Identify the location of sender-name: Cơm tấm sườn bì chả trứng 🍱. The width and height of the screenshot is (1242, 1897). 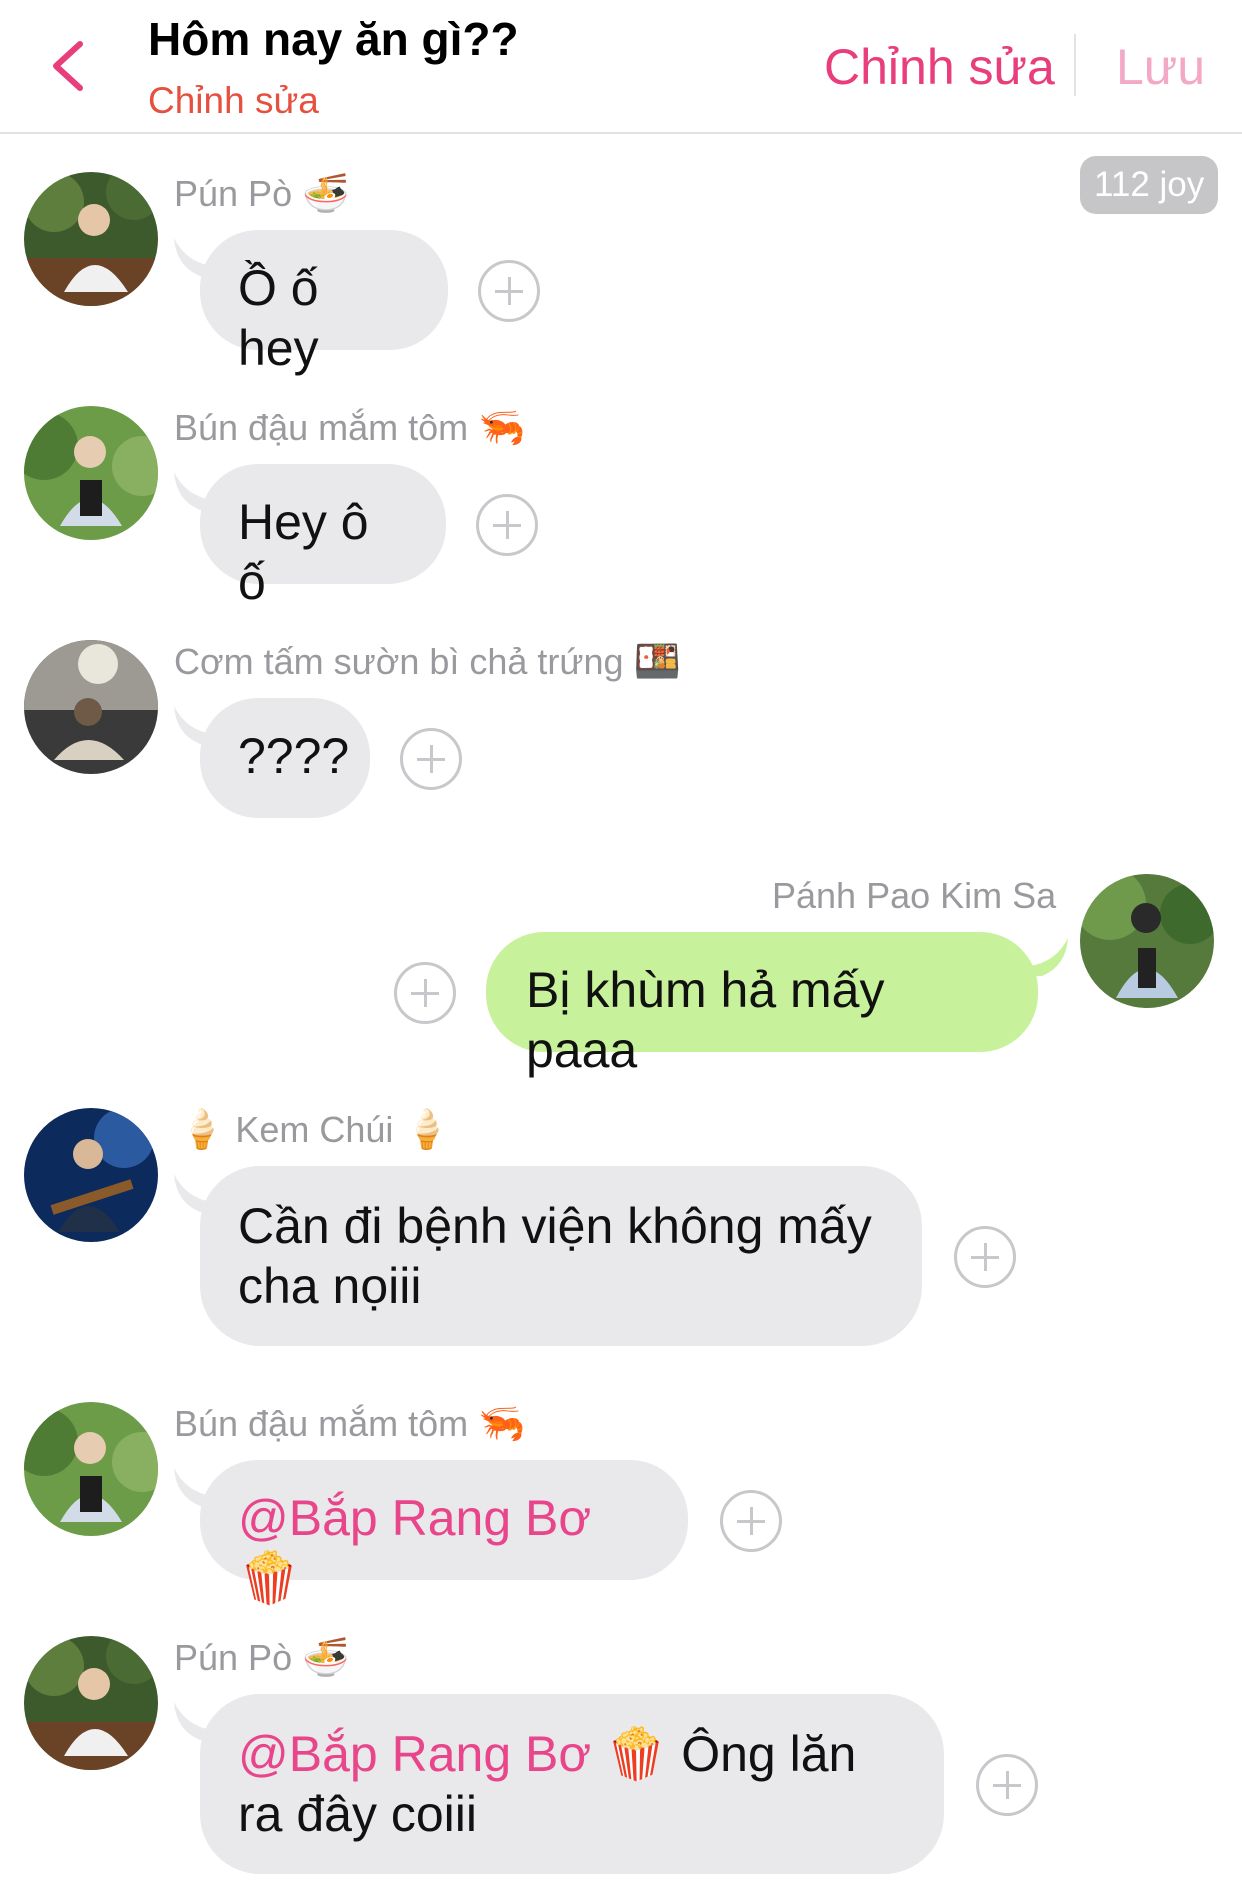
(427, 662).